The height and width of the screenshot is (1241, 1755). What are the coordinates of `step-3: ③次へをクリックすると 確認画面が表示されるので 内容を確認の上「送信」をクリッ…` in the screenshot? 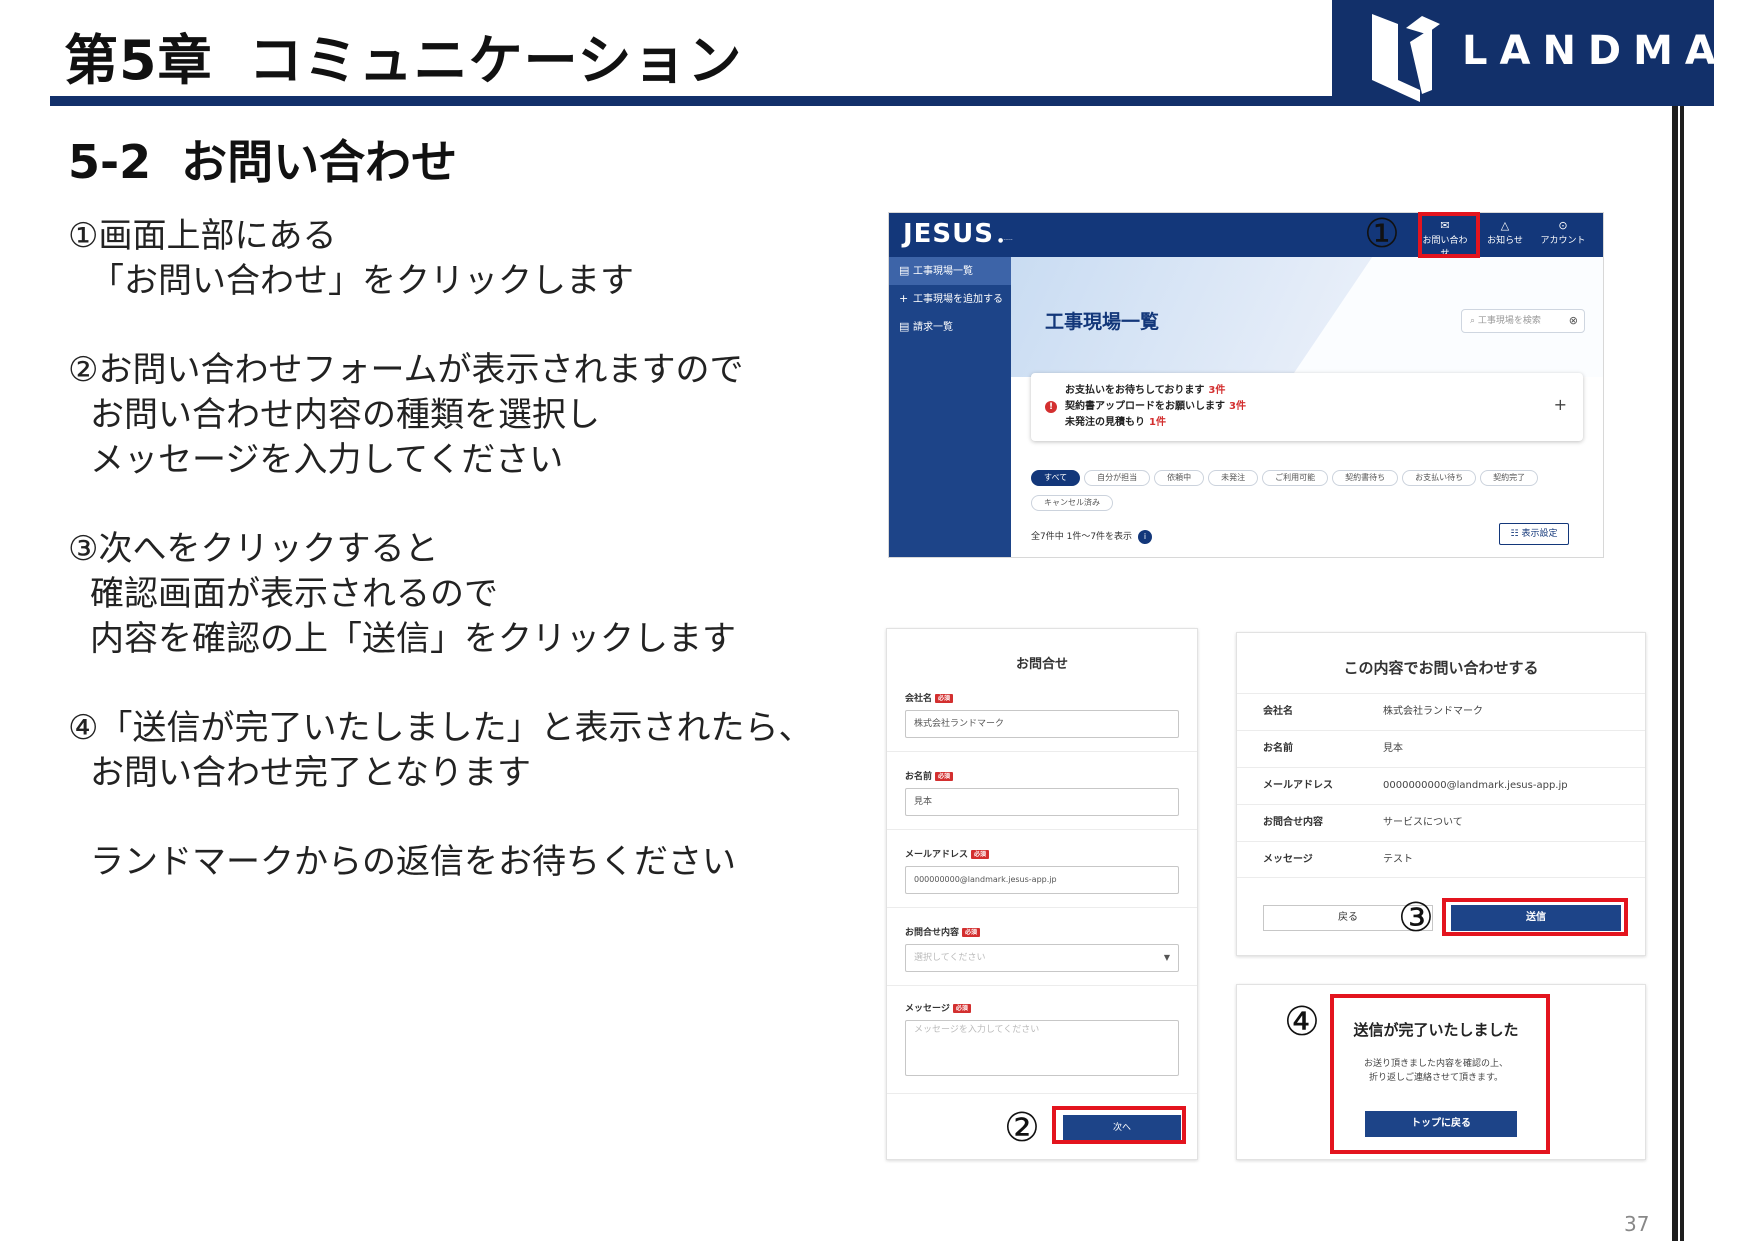 It's located at (428, 594).